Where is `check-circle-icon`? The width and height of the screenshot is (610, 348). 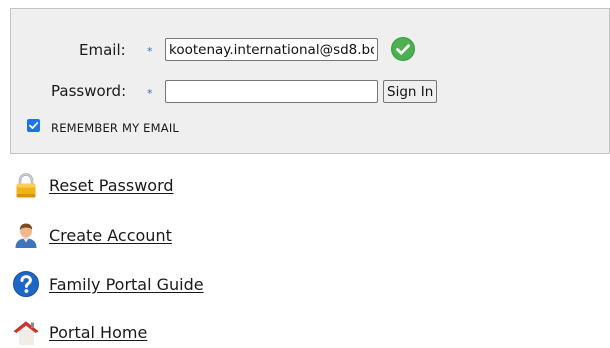 check-circle-icon is located at coordinates (403, 49).